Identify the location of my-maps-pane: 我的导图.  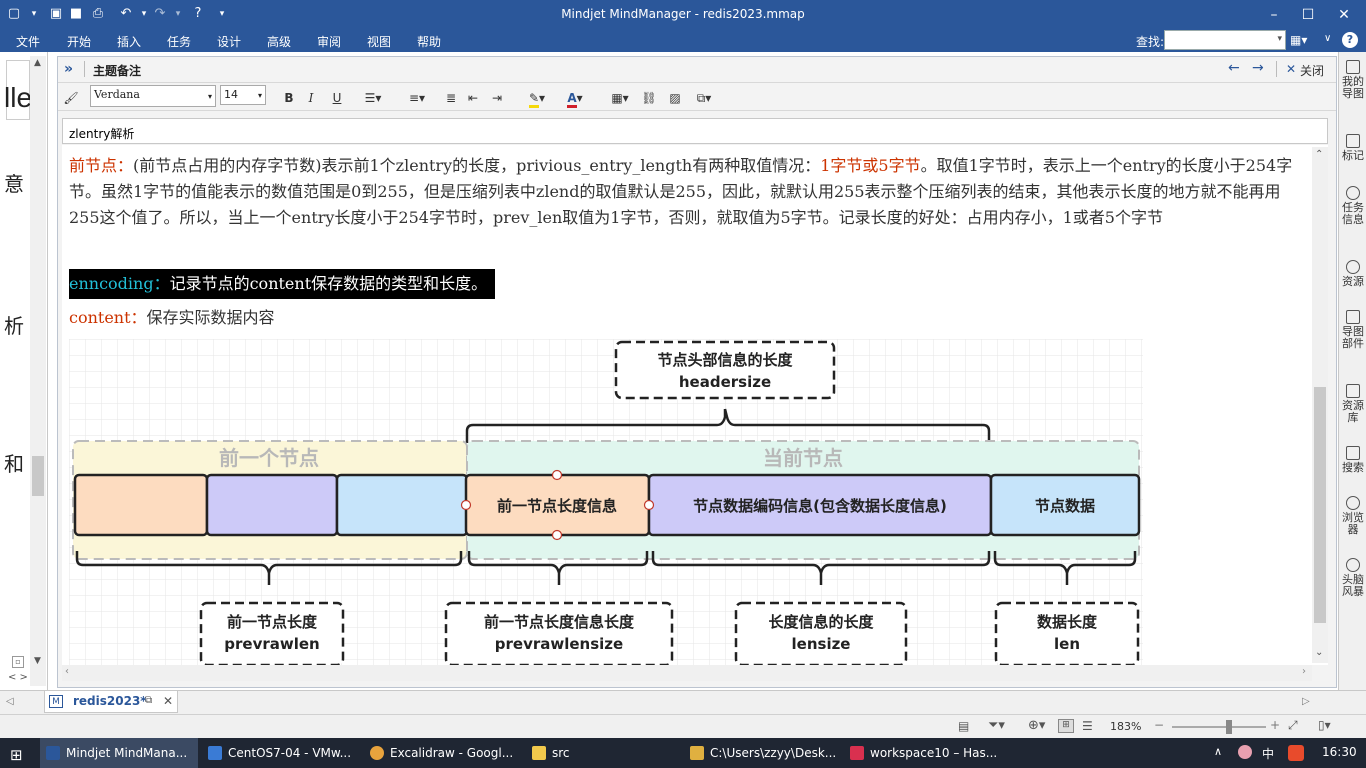
(1353, 80).